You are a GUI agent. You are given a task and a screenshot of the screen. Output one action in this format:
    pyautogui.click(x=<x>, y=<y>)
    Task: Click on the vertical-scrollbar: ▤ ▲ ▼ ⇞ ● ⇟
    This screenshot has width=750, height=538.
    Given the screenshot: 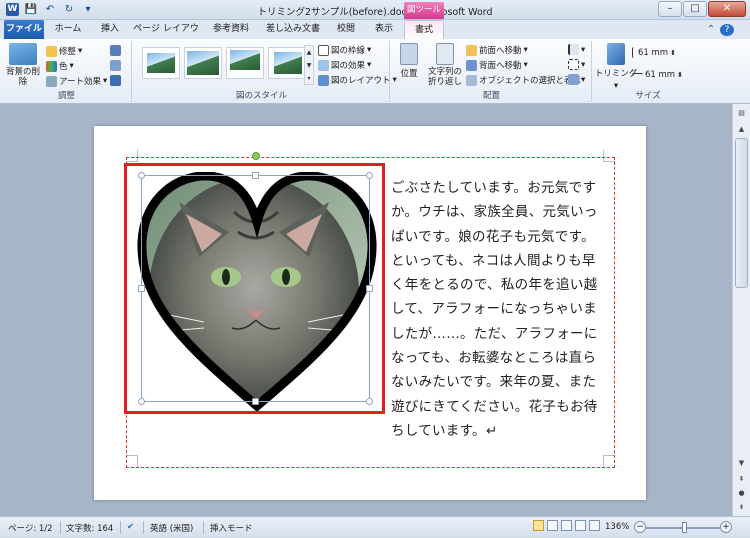 What is the action you would take?
    pyautogui.click(x=741, y=310)
    